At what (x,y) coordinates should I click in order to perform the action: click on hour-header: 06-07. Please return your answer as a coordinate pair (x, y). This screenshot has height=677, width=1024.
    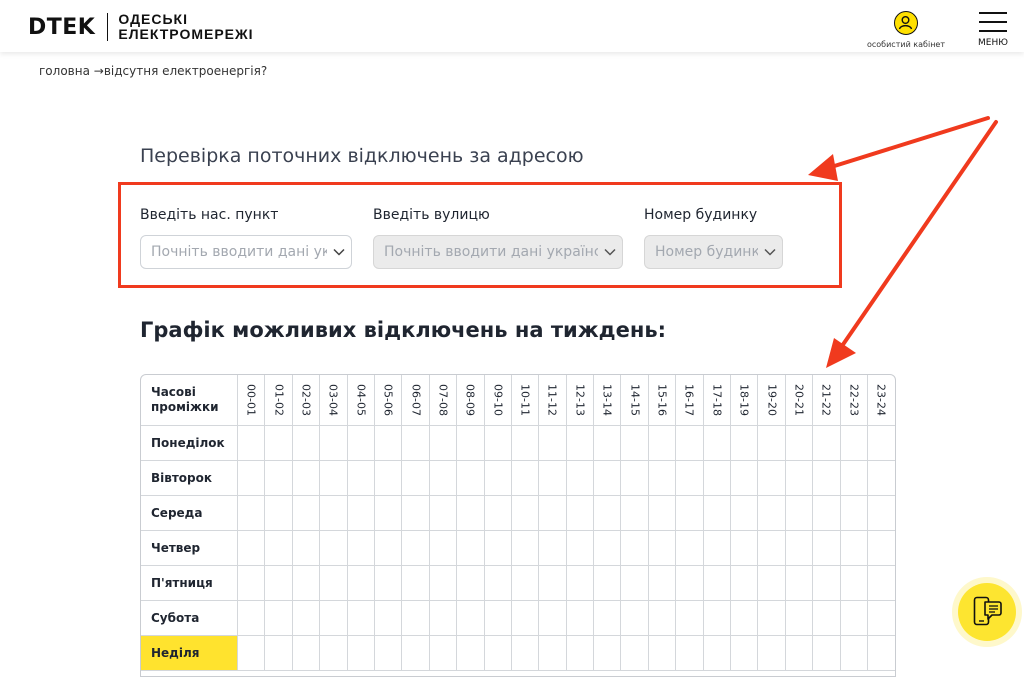
    Looking at the image, I should click on (415, 400).